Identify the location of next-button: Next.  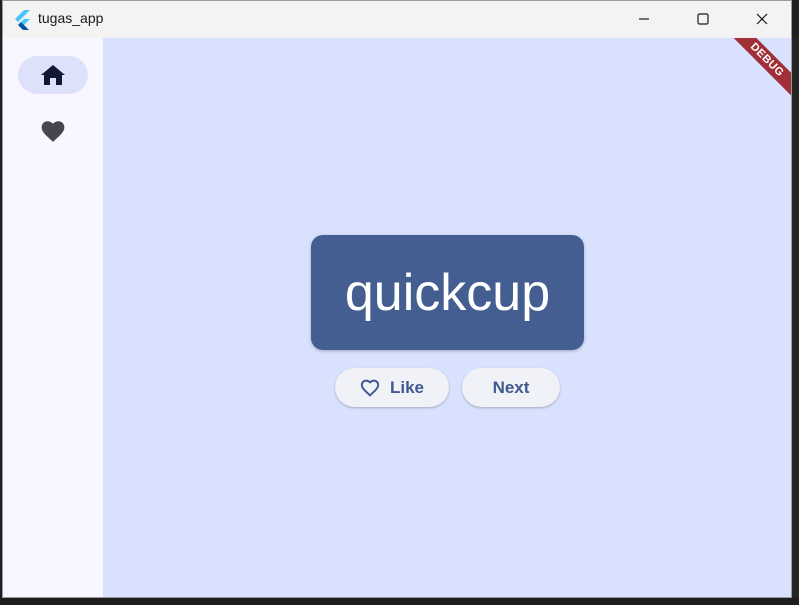
(511, 387).